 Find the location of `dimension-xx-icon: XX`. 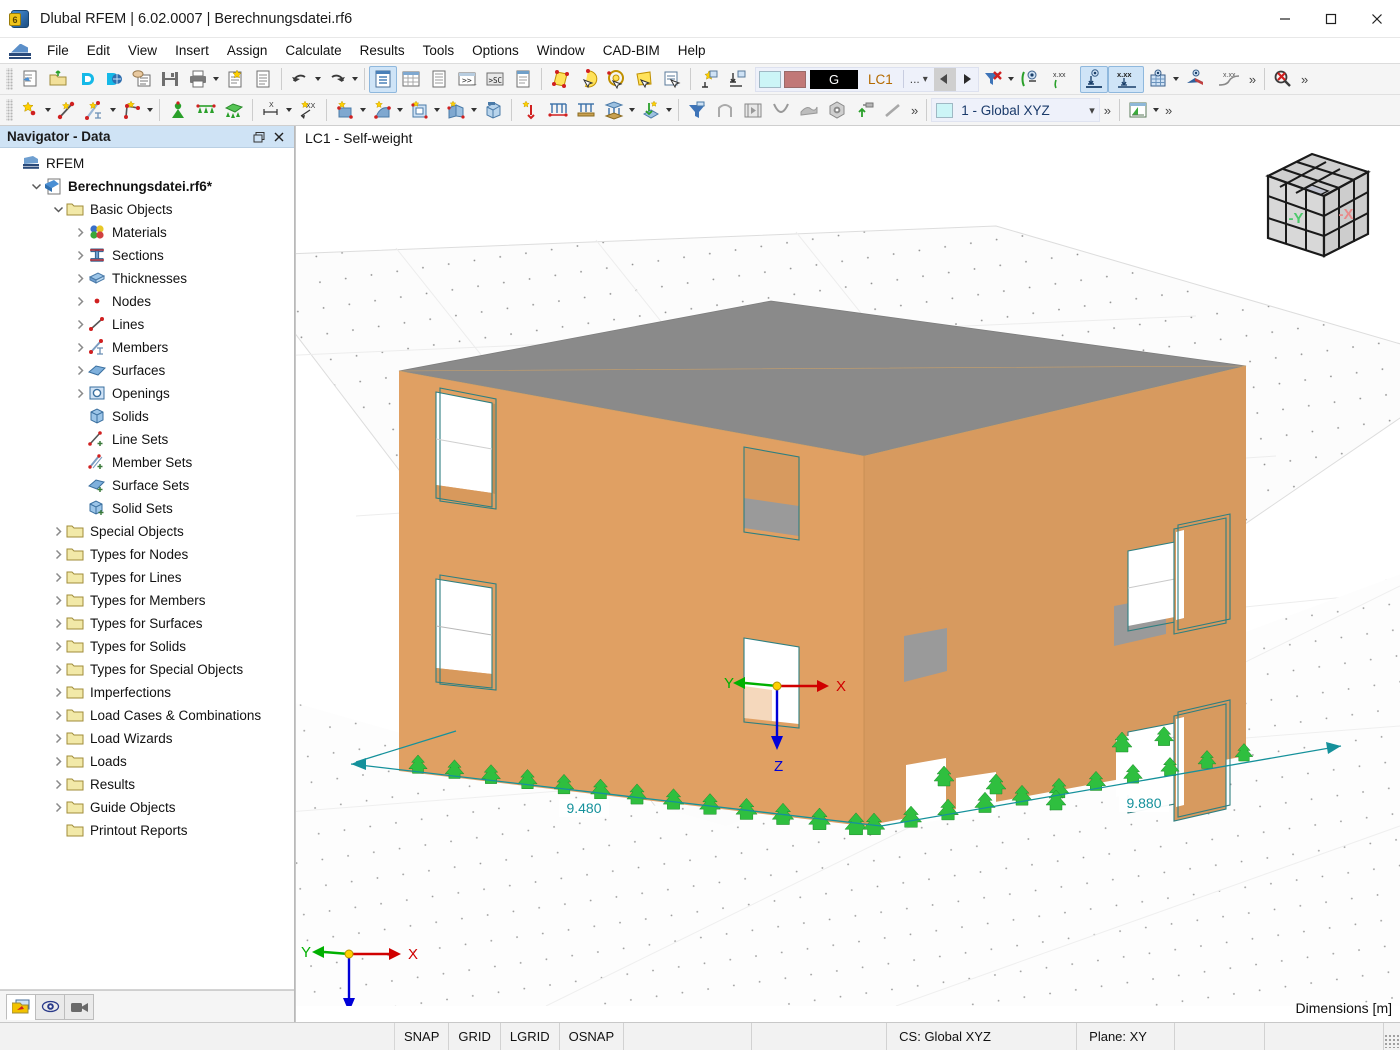

dimension-xx-icon: XX is located at coordinates (308, 110).